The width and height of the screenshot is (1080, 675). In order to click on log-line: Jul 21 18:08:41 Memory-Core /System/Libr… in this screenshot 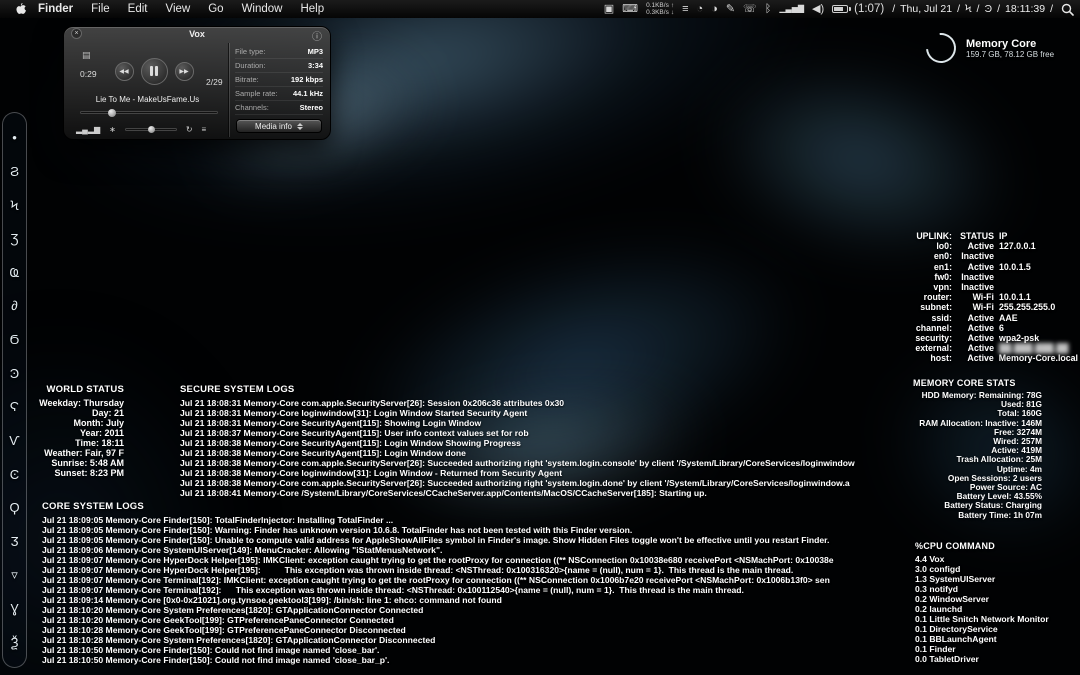, I will do `click(443, 493)`.